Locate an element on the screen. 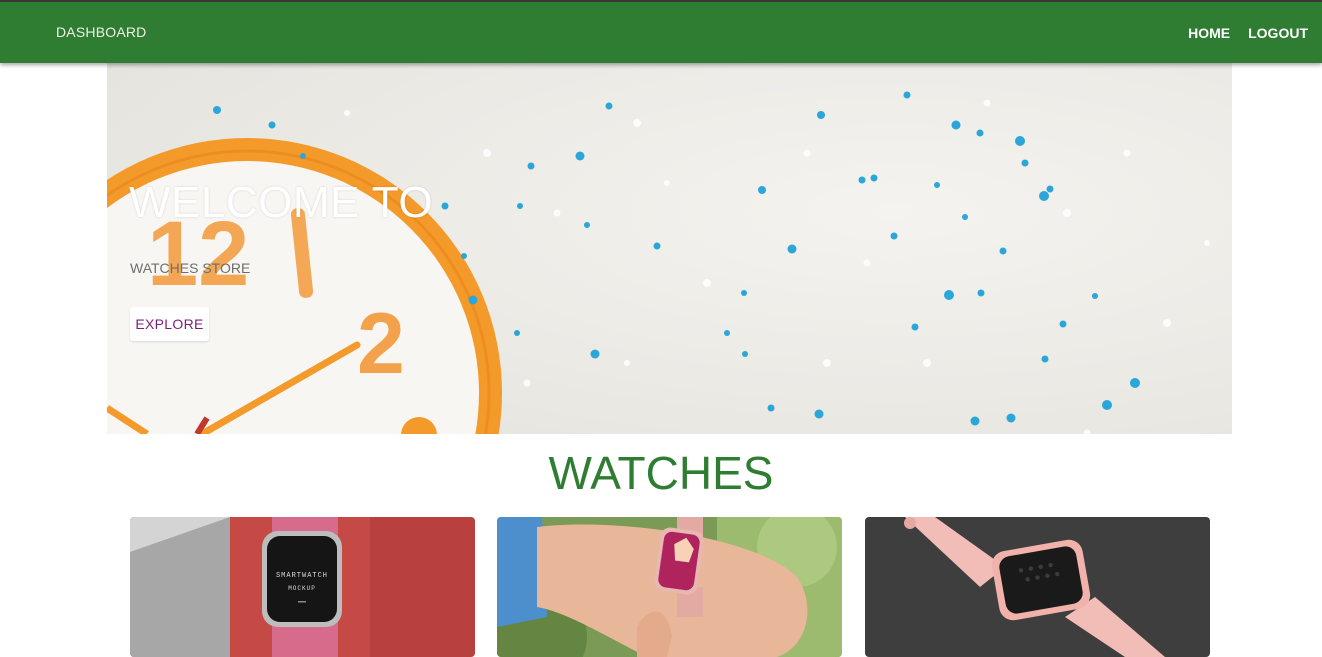  logout-link: LOGOUT is located at coordinates (1278, 33).